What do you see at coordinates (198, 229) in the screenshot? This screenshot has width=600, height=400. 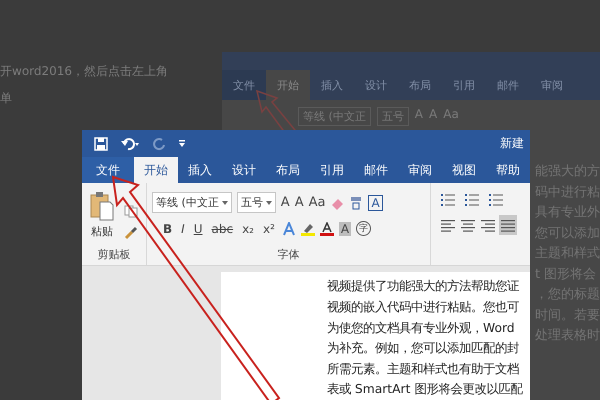 I see `underline-button: U` at bounding box center [198, 229].